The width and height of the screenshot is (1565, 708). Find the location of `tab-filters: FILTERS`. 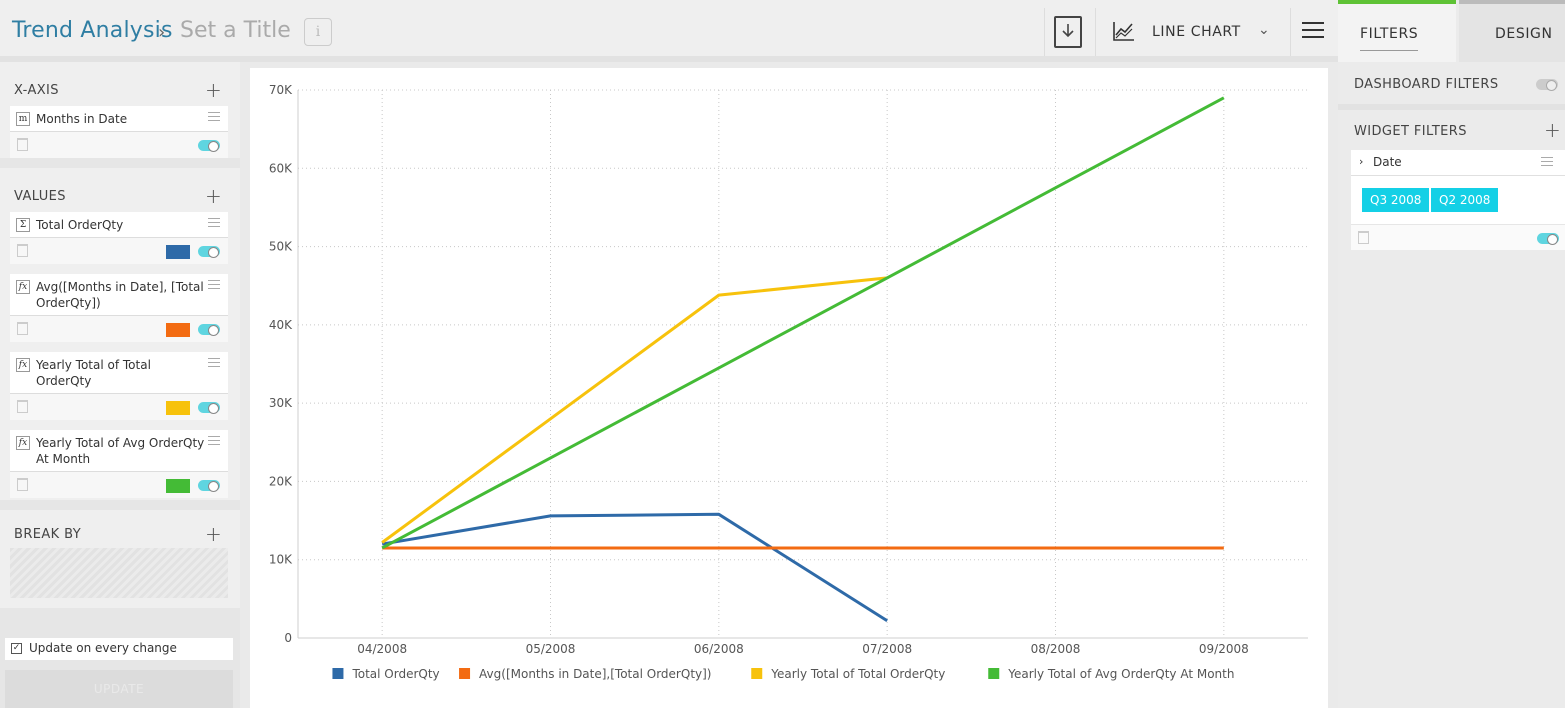

tab-filters: FILTERS is located at coordinates (1397, 31).